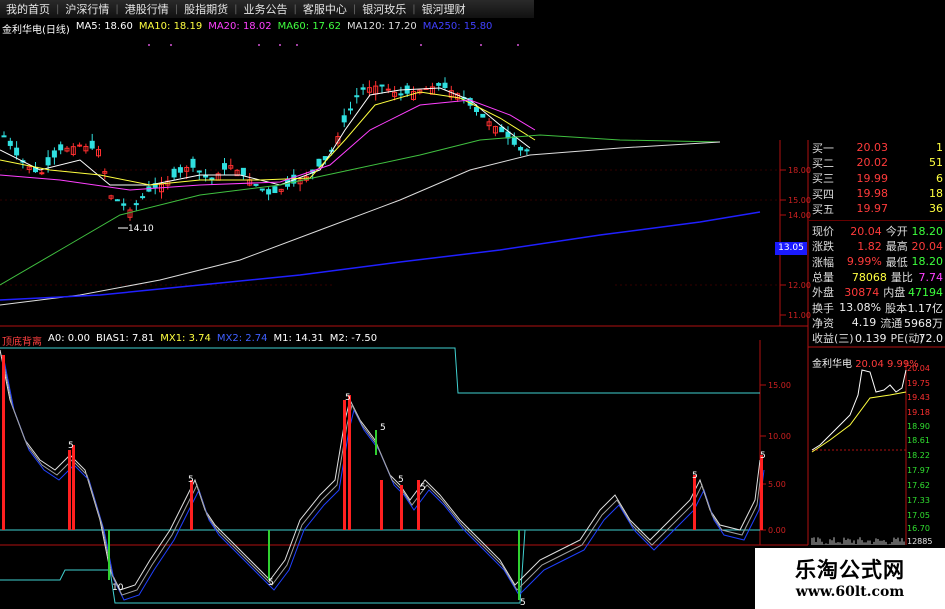 The width and height of the screenshot is (945, 609). I want to click on indicator-param-1: BIAS1: 7.81, so click(125, 338).